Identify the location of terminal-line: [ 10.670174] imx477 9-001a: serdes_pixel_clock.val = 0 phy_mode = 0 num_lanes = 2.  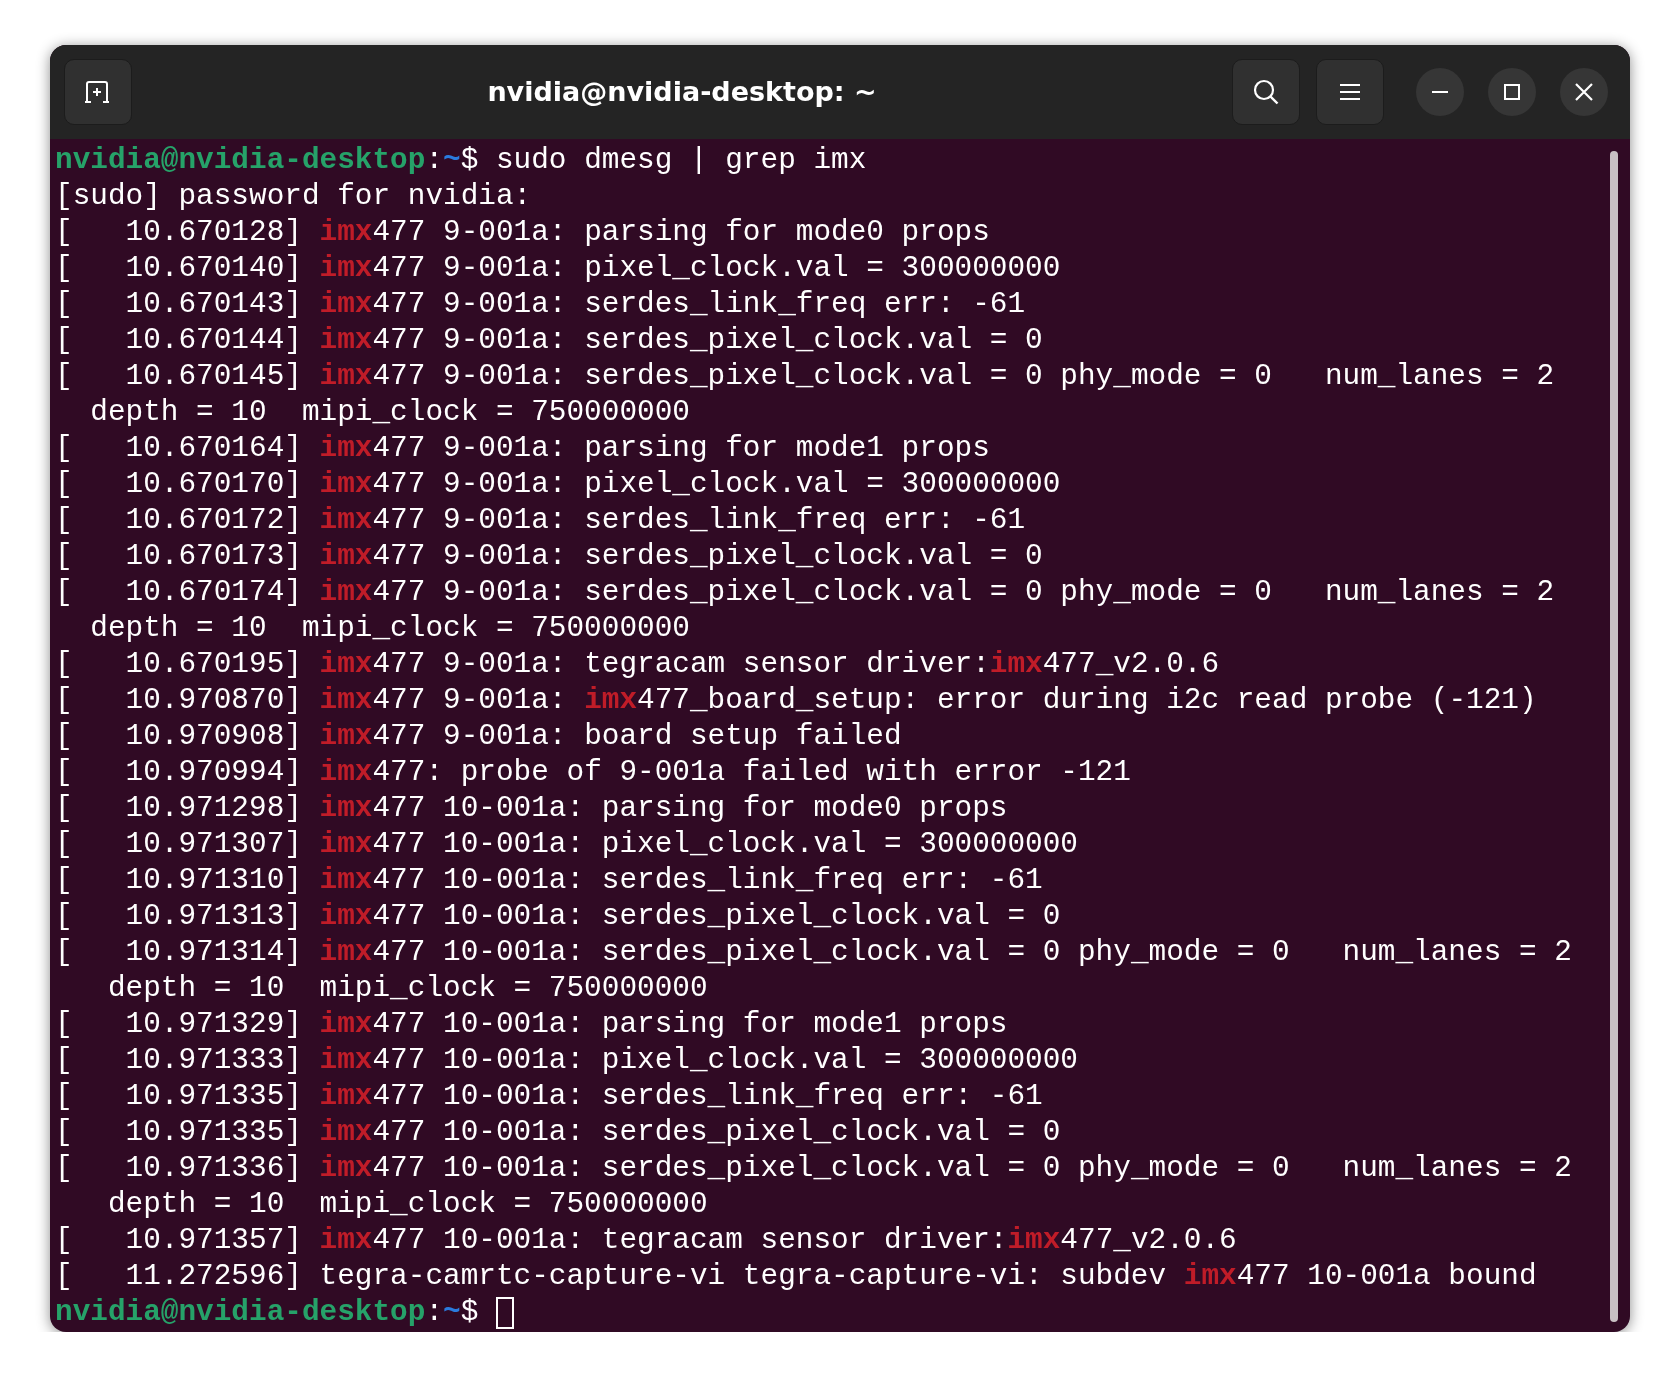
(805, 593).